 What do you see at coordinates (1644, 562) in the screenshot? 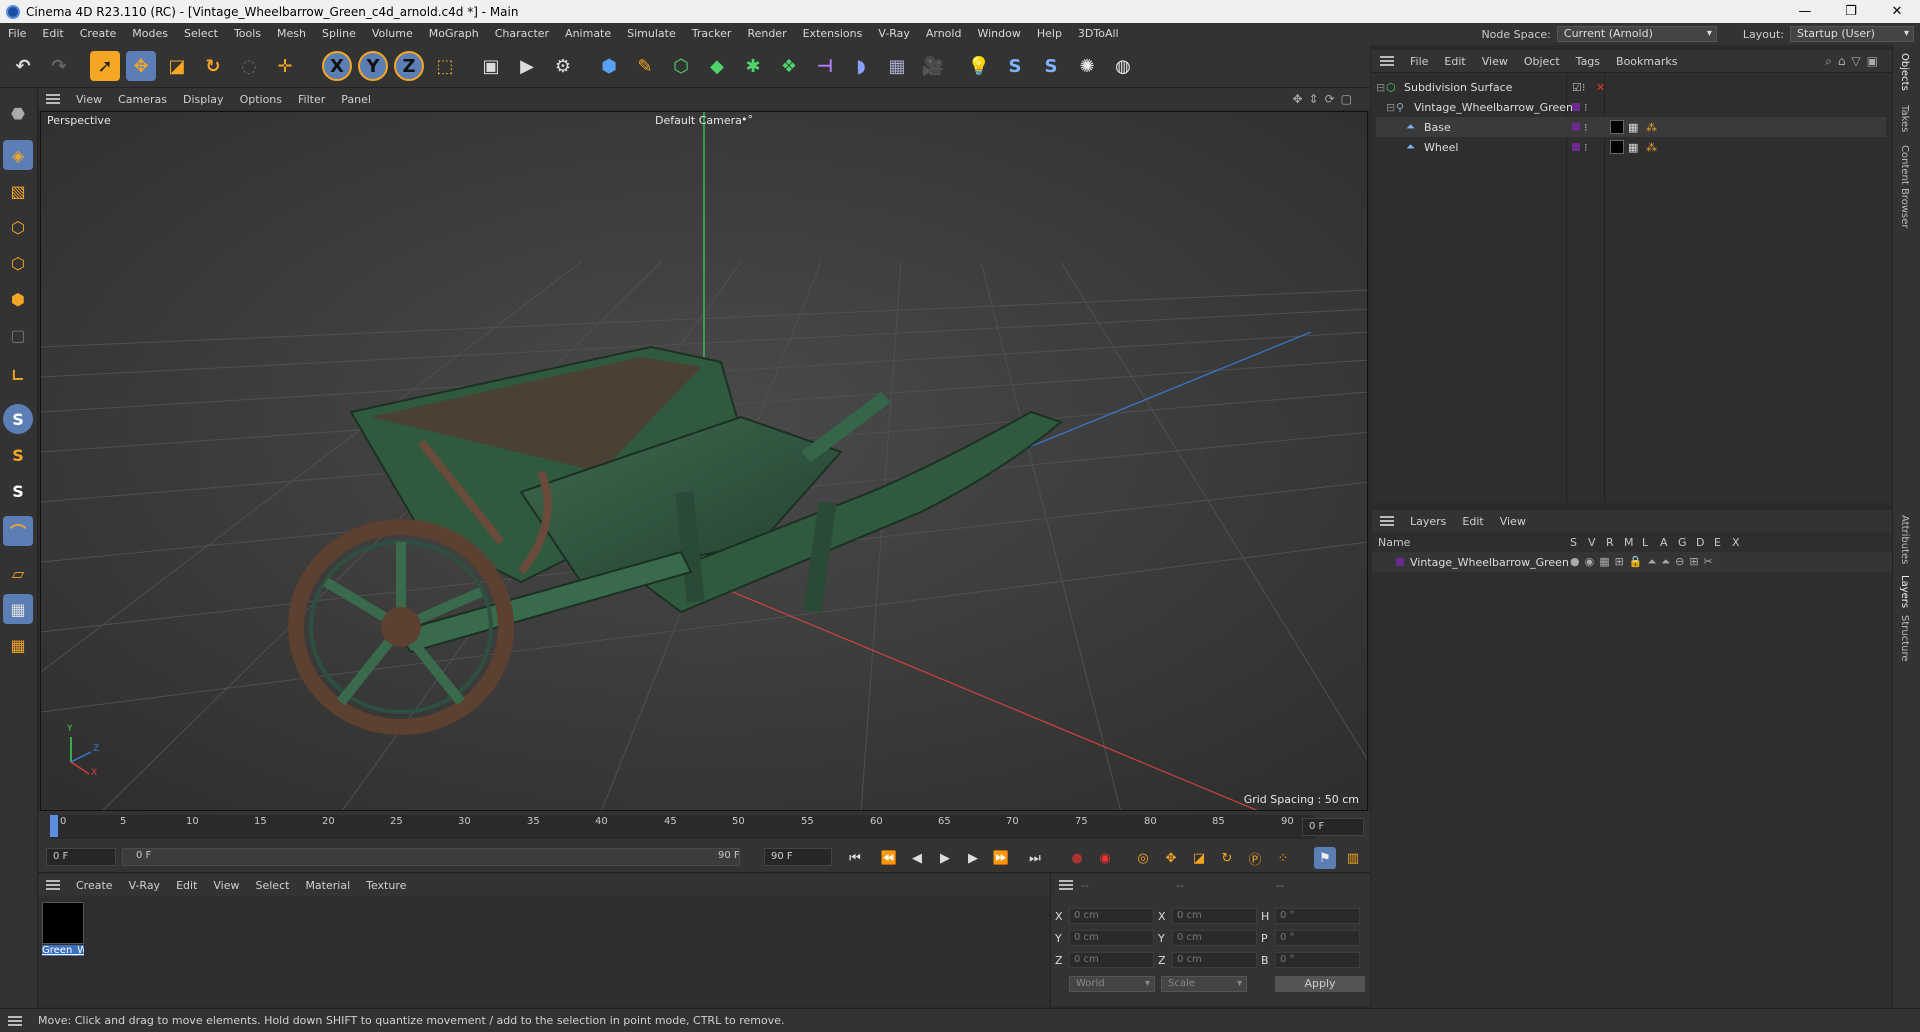
I see `layer-toggle-icons: ●◉▦⊞🔒⏶⏶⊖⊞✂` at bounding box center [1644, 562].